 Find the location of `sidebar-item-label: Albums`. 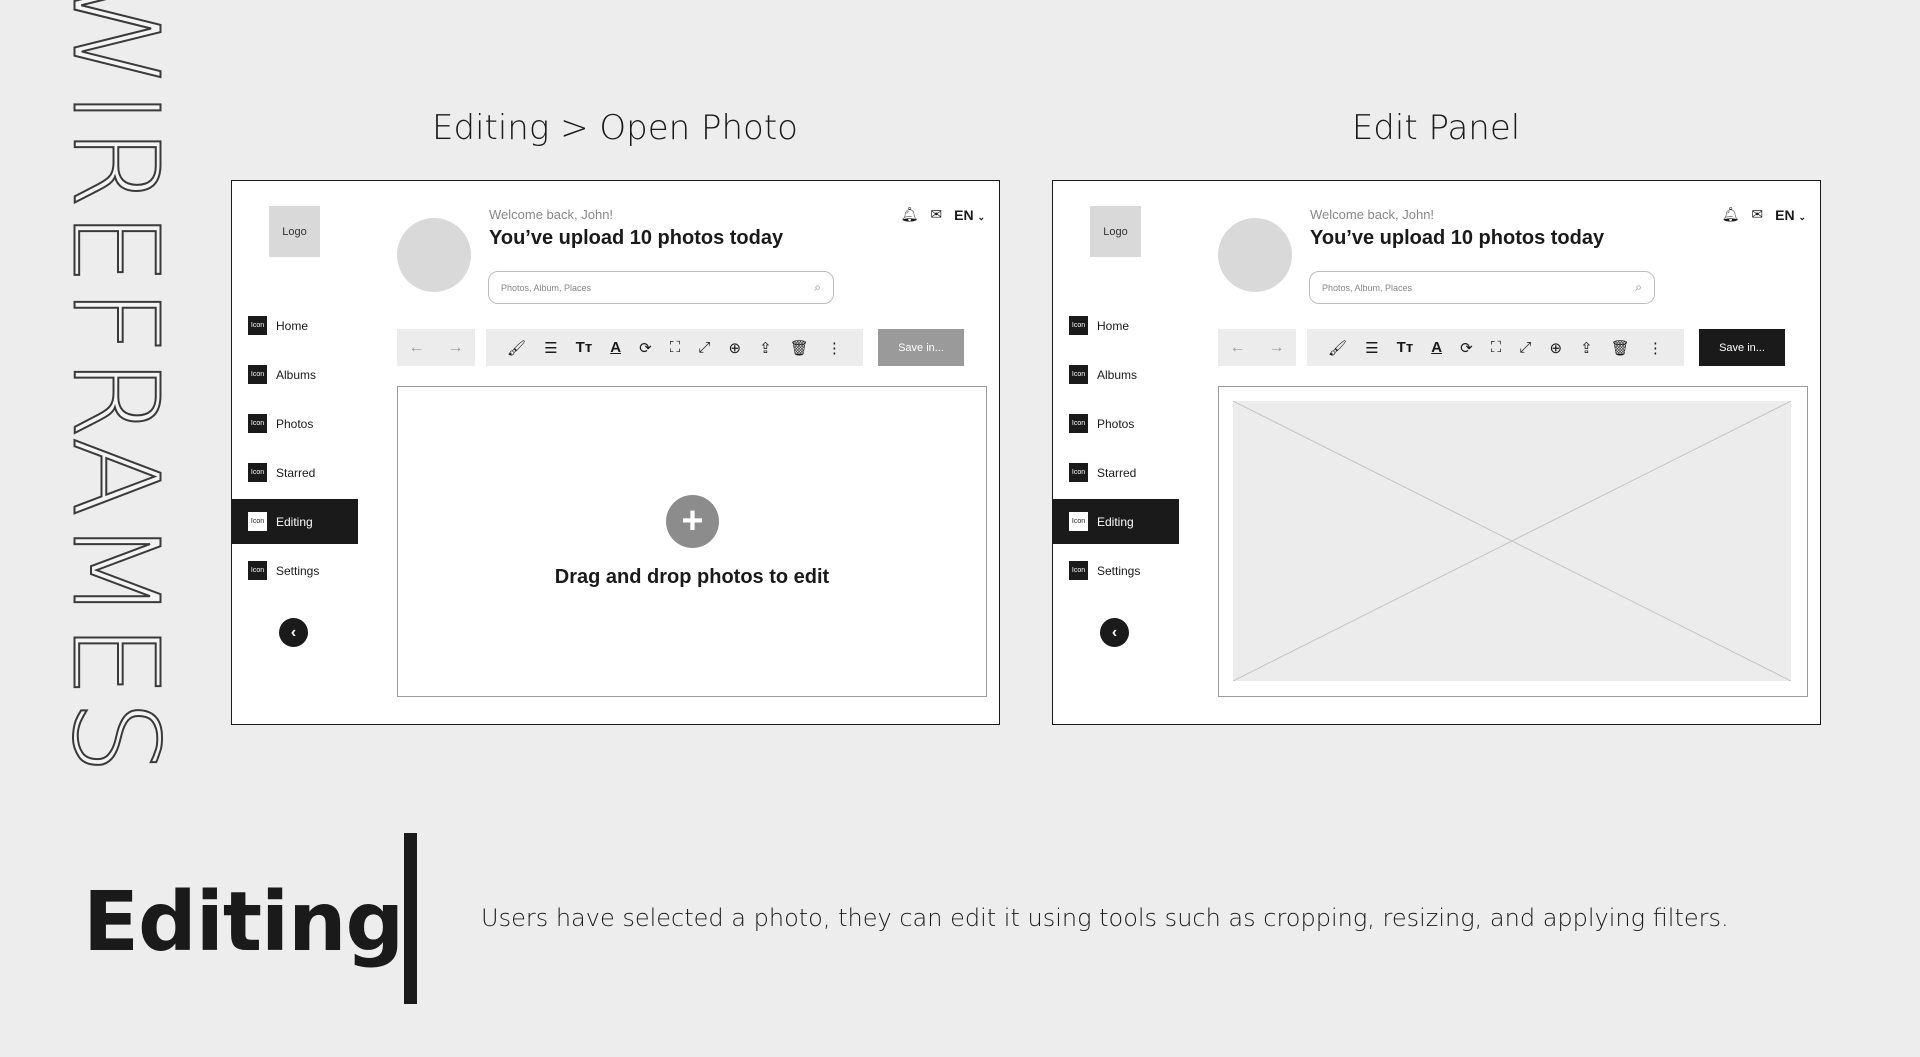

sidebar-item-label: Albums is located at coordinates (1117, 374).